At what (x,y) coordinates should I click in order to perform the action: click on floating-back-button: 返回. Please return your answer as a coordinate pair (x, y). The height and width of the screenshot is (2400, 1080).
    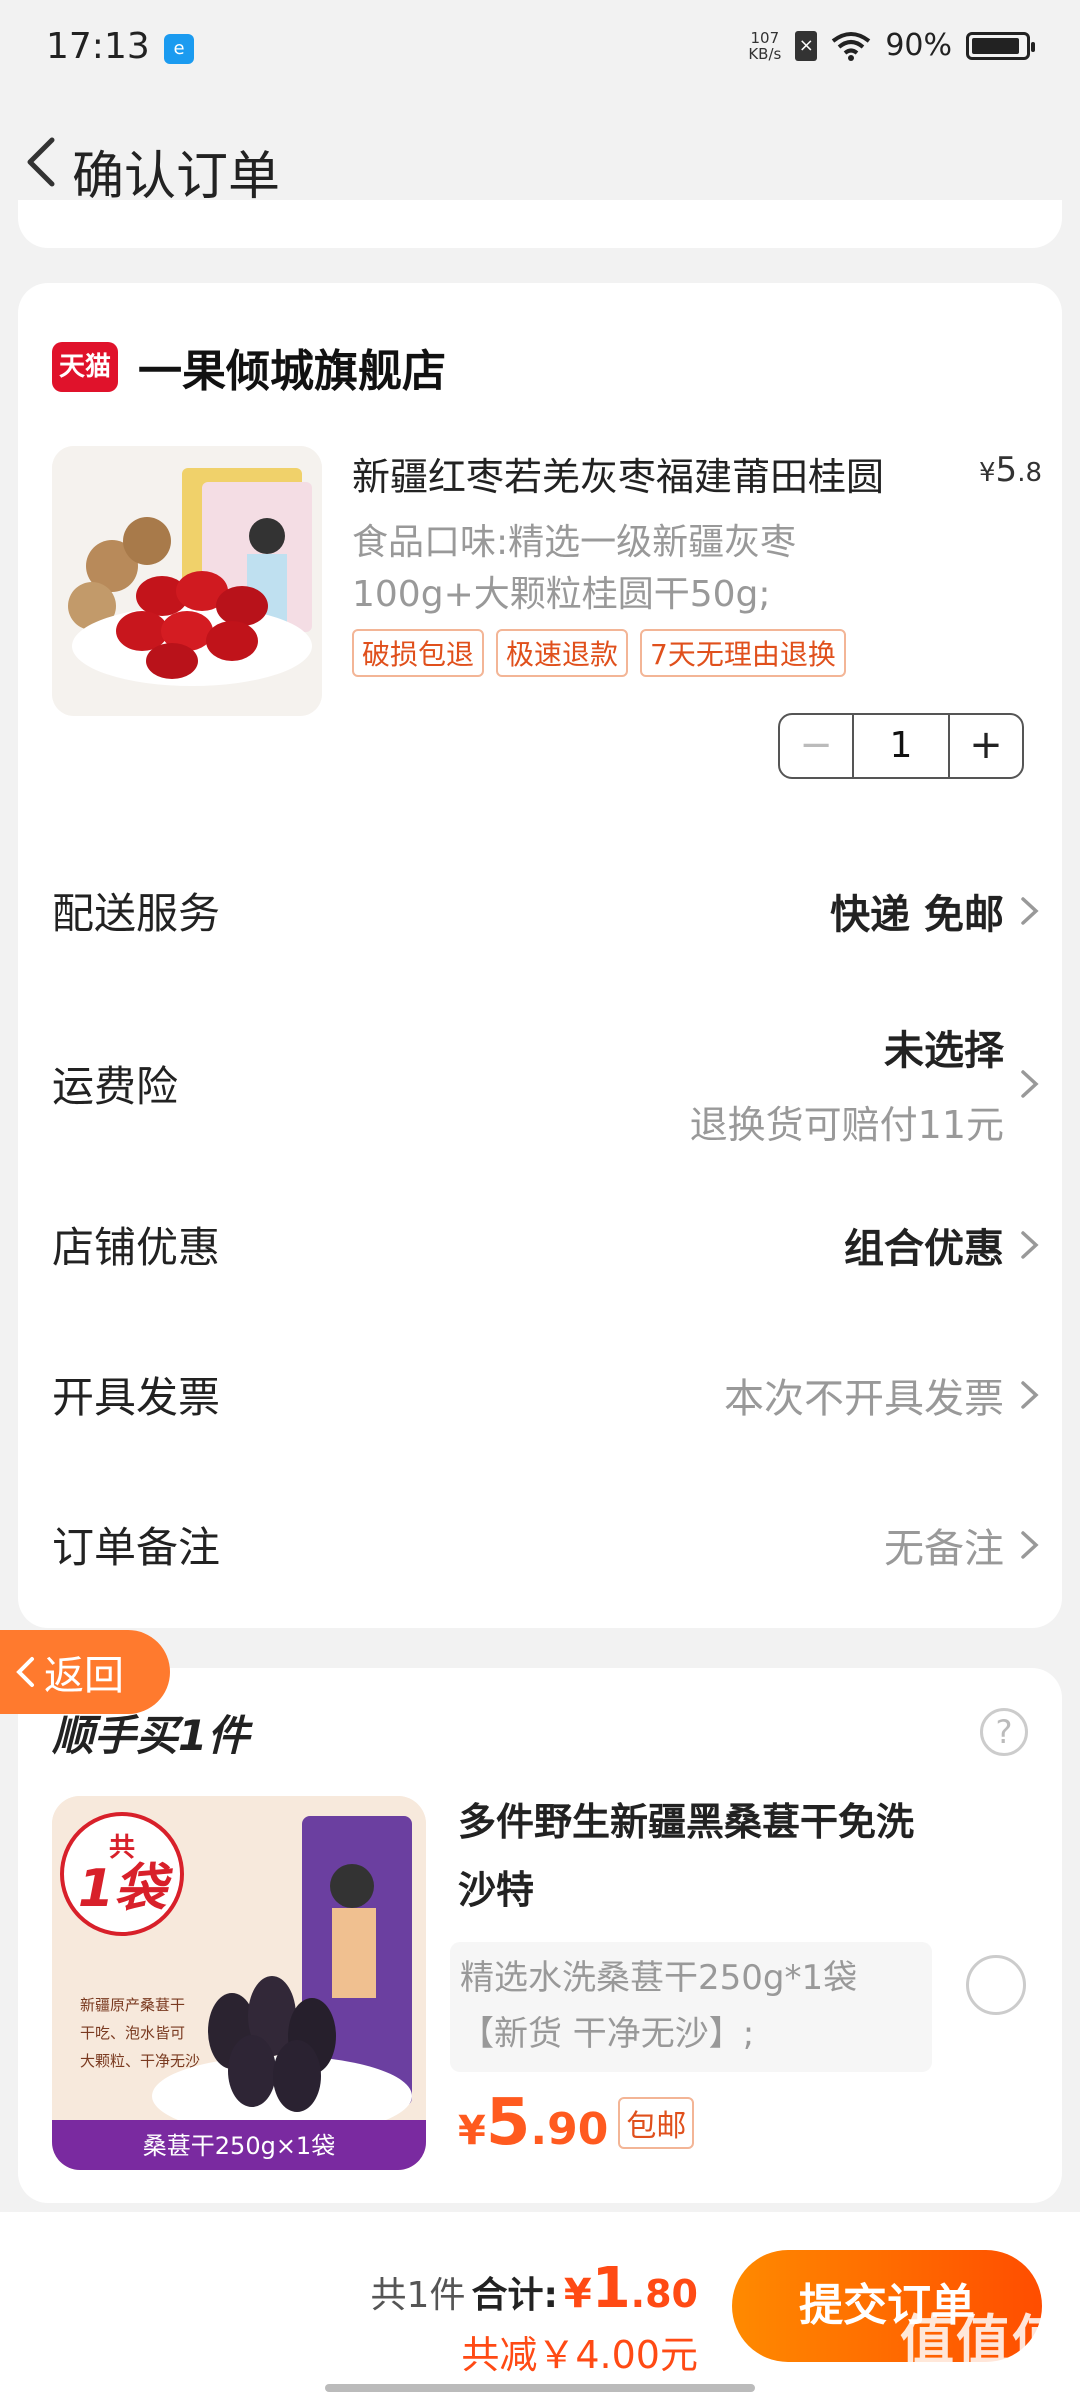
    Looking at the image, I should click on (85, 1672).